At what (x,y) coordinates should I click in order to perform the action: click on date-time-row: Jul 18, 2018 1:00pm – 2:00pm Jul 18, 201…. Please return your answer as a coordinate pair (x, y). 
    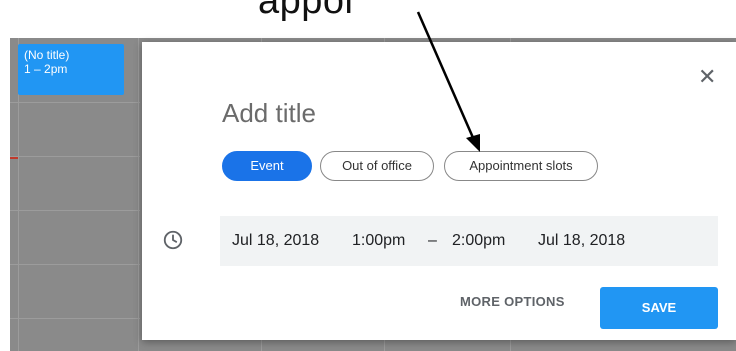
    Looking at the image, I should click on (469, 241).